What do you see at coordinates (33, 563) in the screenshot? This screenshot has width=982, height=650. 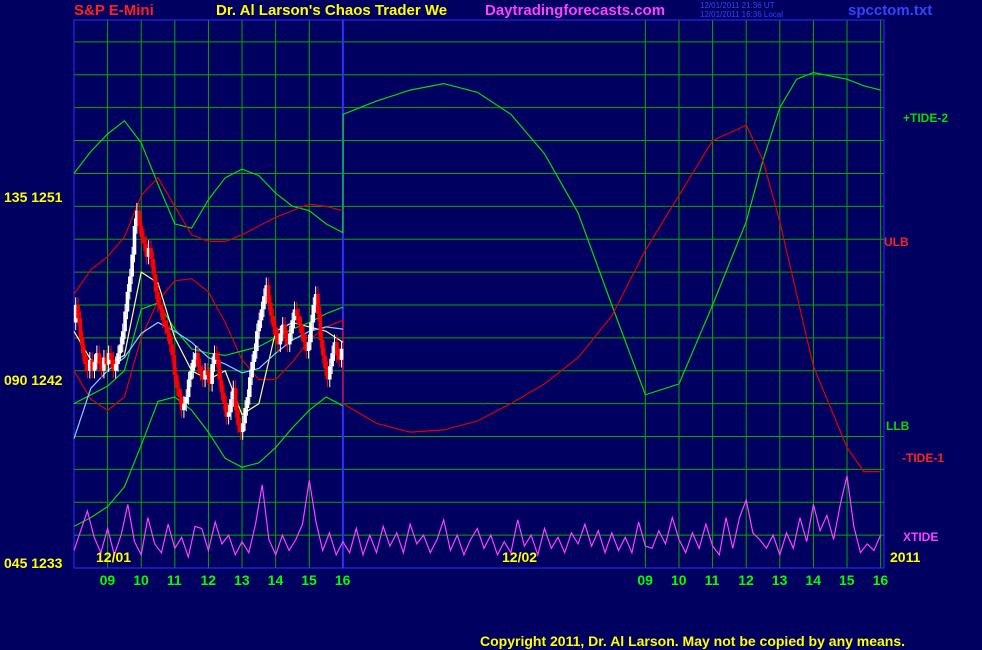 I see `y-tick-label: 045 1233` at bounding box center [33, 563].